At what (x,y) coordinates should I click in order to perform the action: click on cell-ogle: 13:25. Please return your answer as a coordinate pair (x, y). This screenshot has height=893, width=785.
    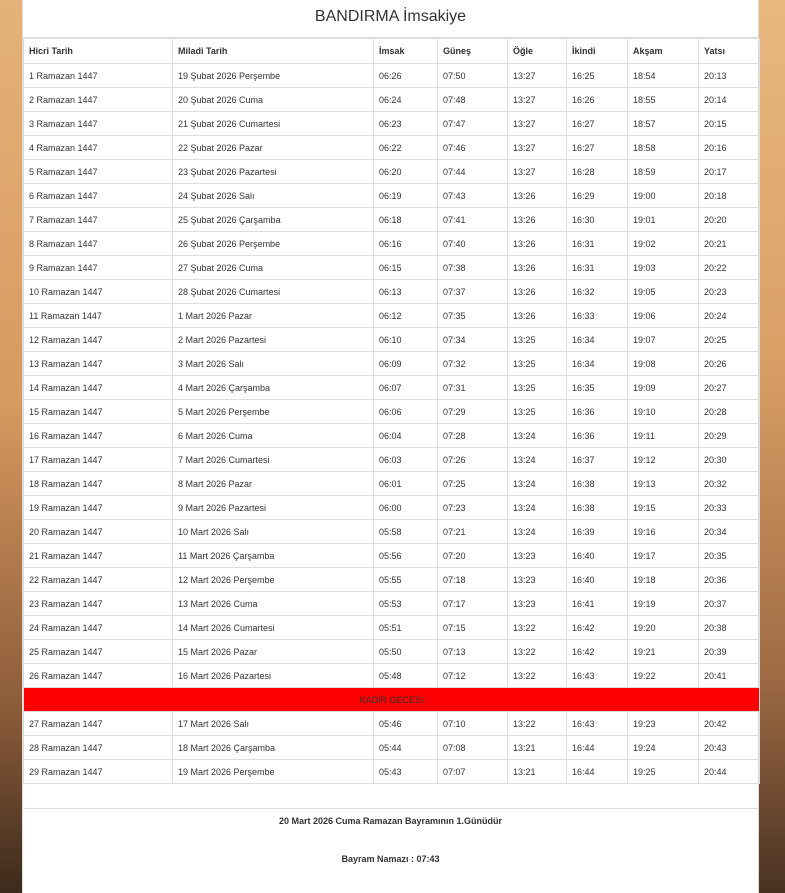
    Looking at the image, I should click on (537, 387).